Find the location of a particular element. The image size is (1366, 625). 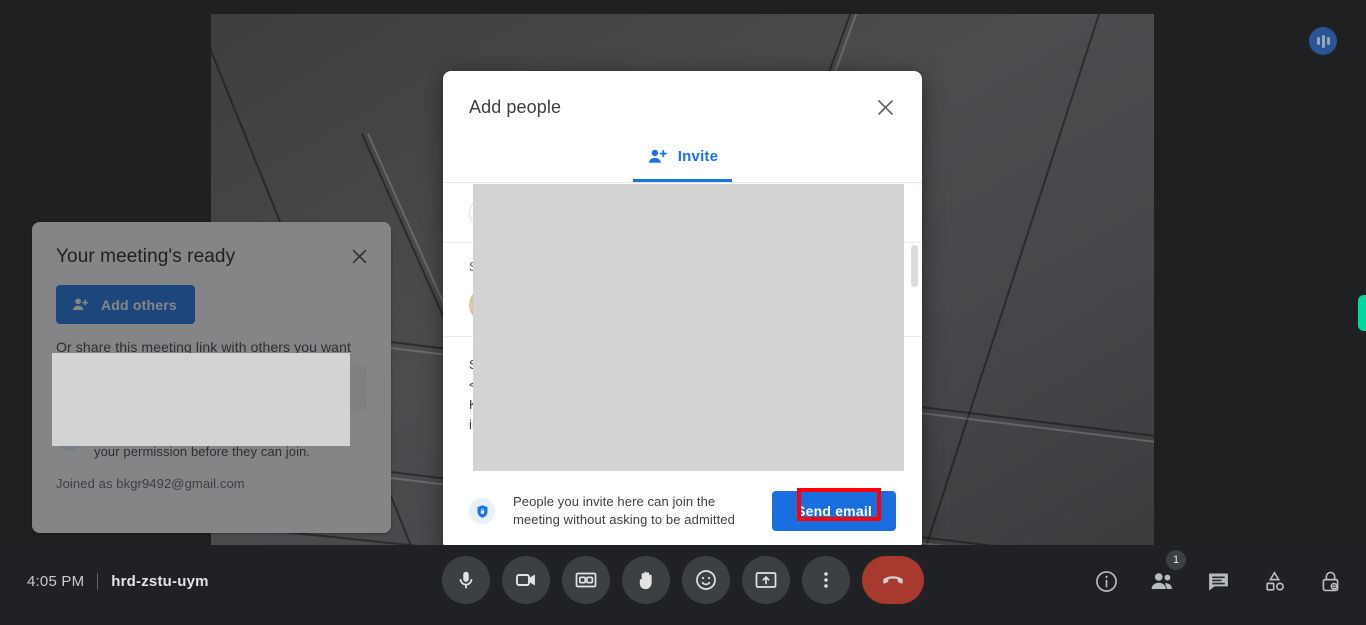

send-email-button: Send email is located at coordinates (834, 511).